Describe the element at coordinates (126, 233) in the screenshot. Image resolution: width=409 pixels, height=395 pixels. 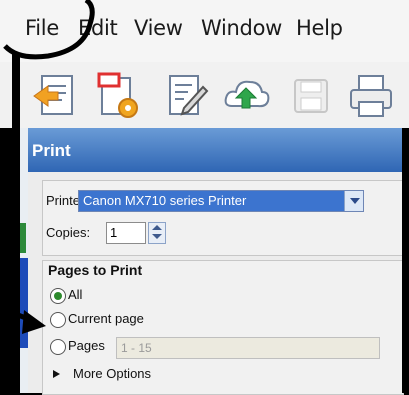
I see `copies-input: 1` at that location.